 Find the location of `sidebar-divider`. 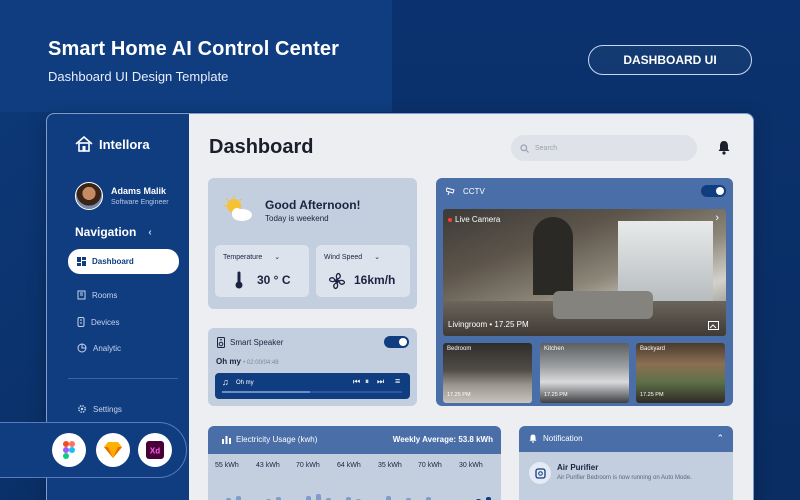

sidebar-divider is located at coordinates (123, 378).